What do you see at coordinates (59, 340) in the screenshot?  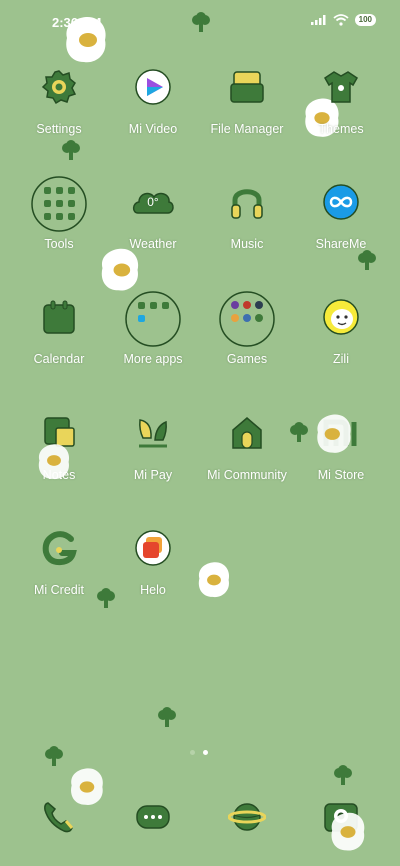 I see `app-calendar: Calendar` at bounding box center [59, 340].